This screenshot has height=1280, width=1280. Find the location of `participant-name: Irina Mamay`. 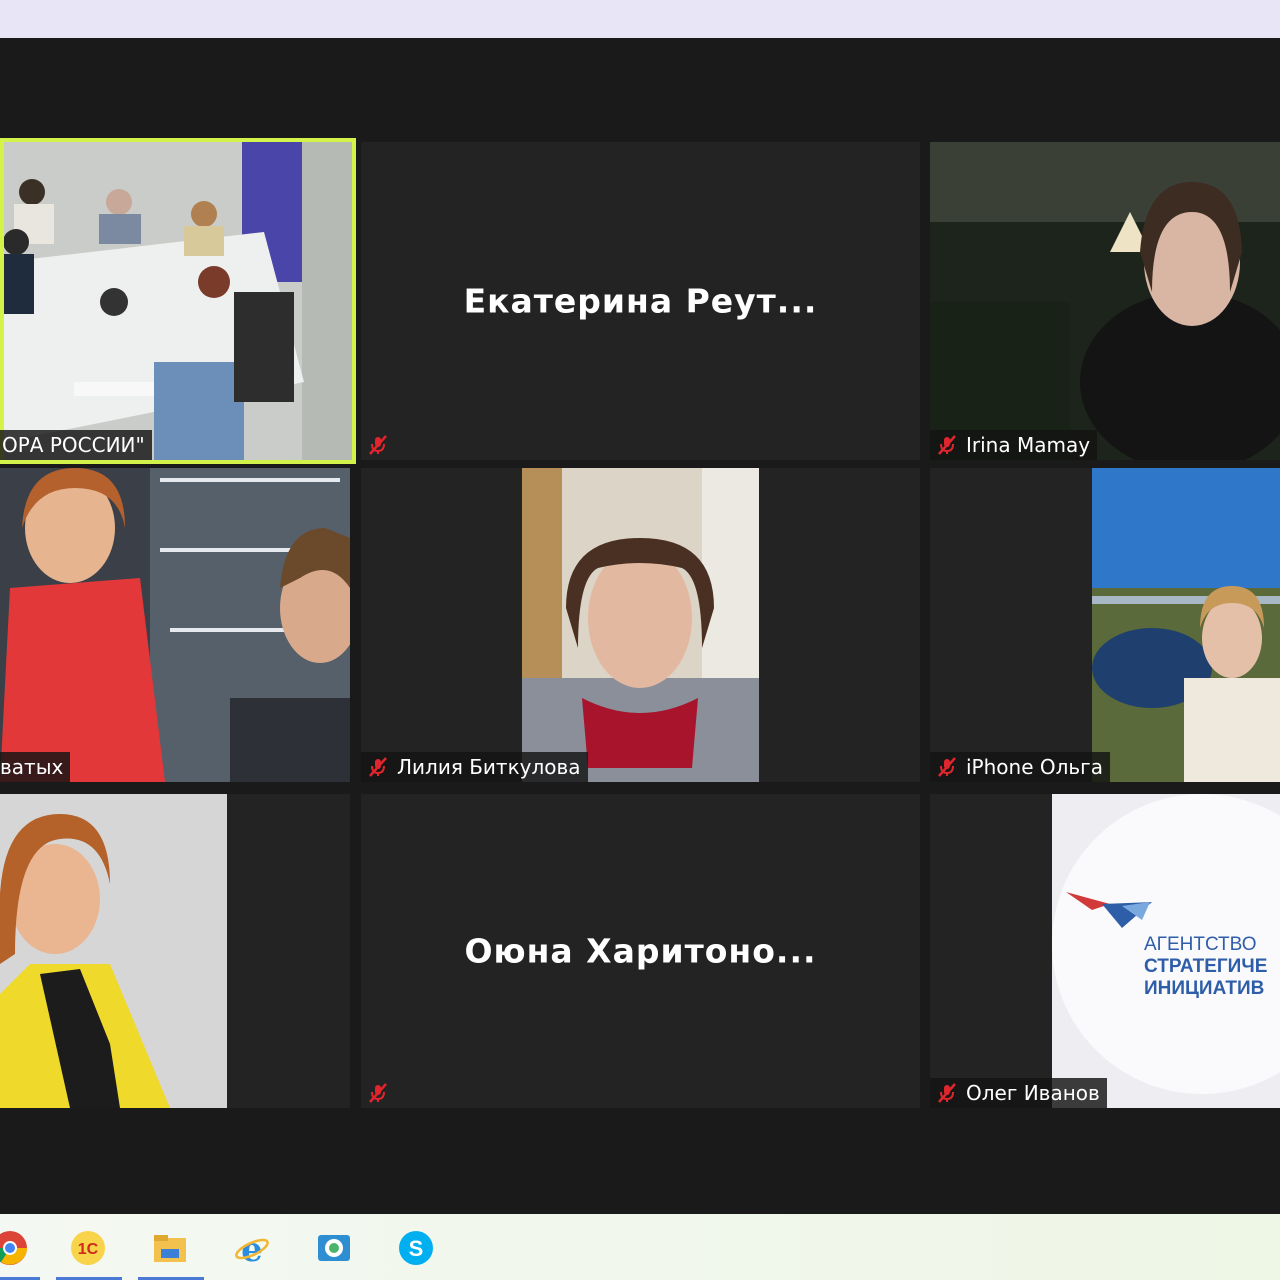

participant-name: Irina Mamay is located at coordinates (1028, 445).